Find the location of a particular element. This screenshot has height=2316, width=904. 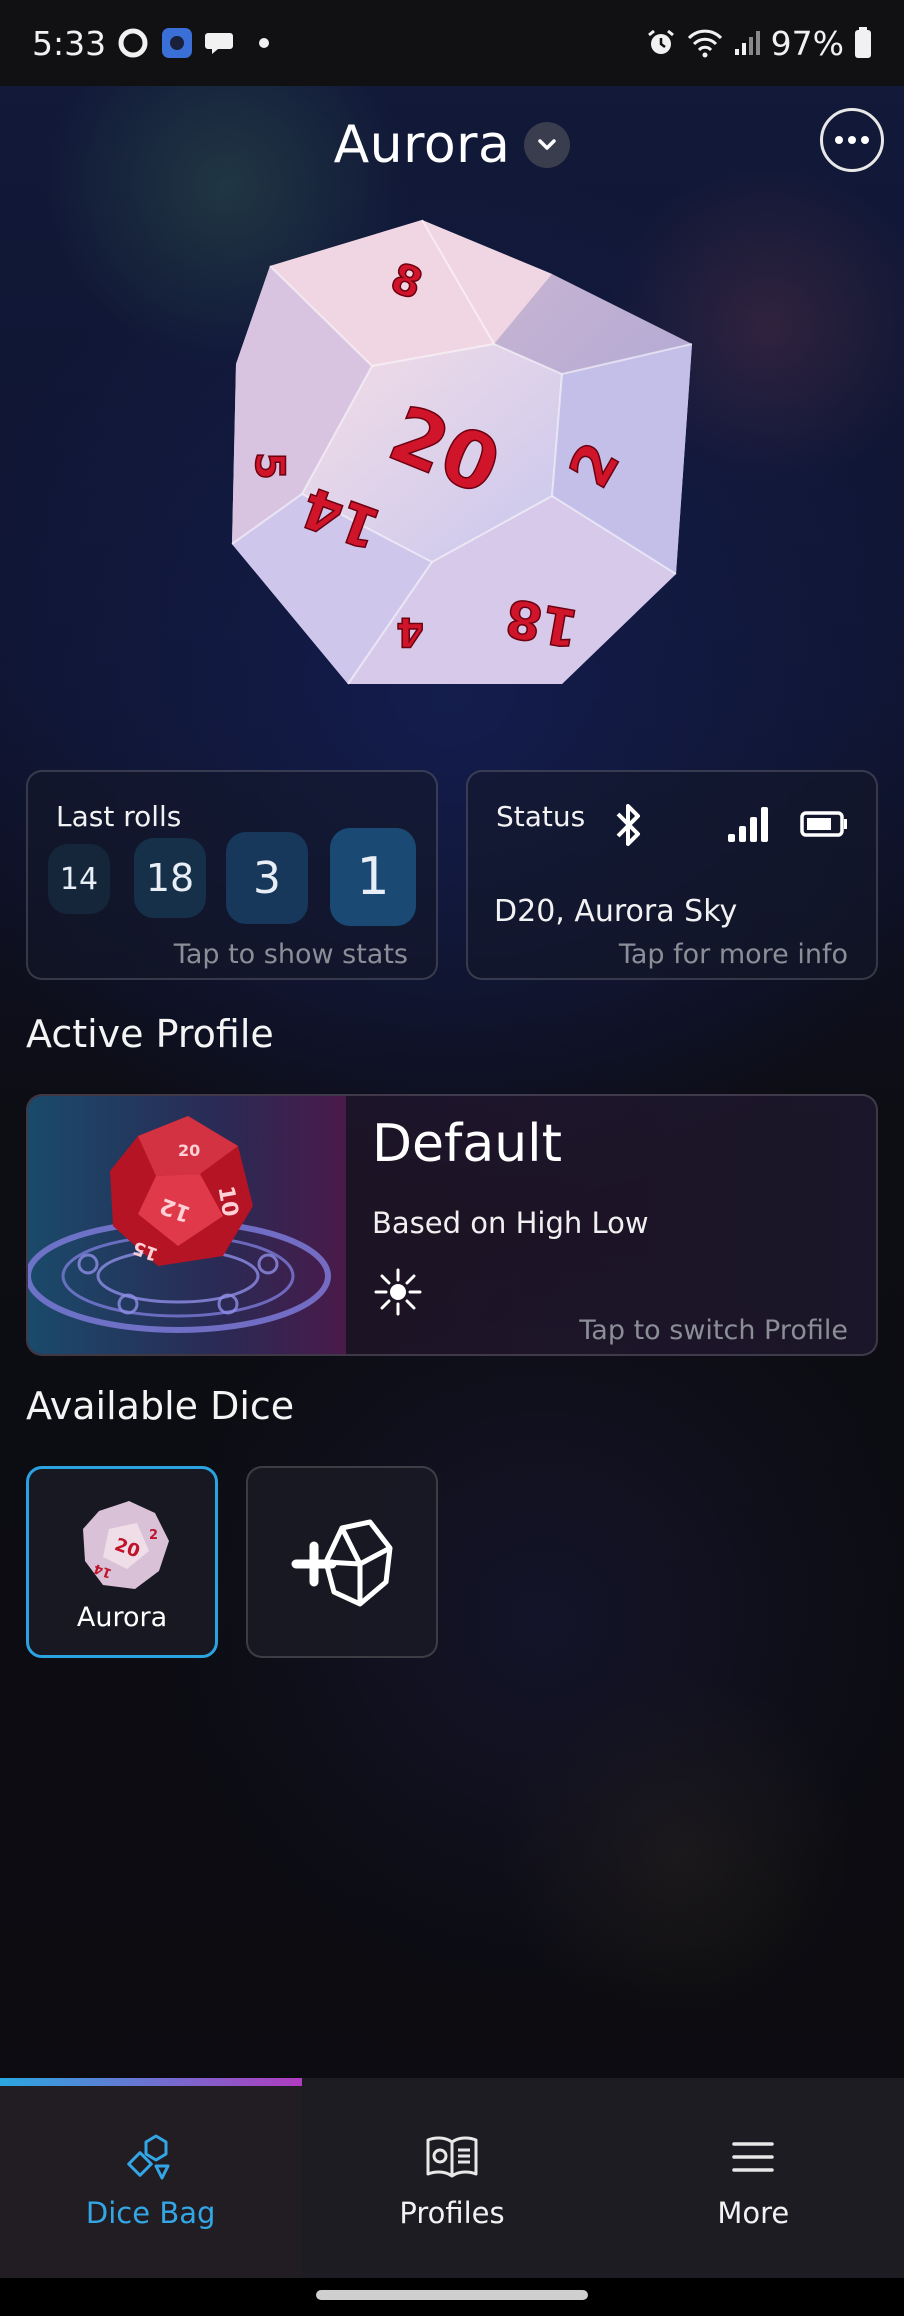

more-options-button is located at coordinates (852, 140).